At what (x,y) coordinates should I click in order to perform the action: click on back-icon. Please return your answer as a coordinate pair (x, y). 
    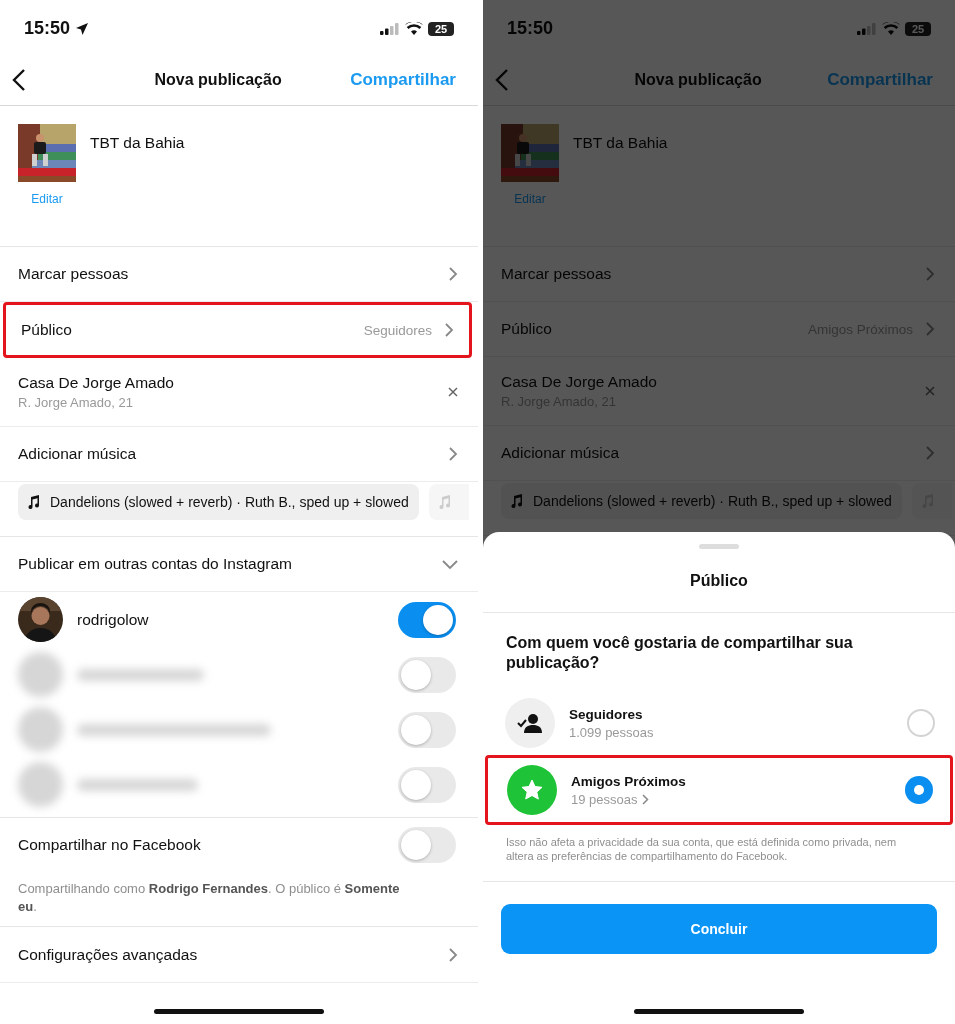
    Looking at the image, I should click on (19, 80).